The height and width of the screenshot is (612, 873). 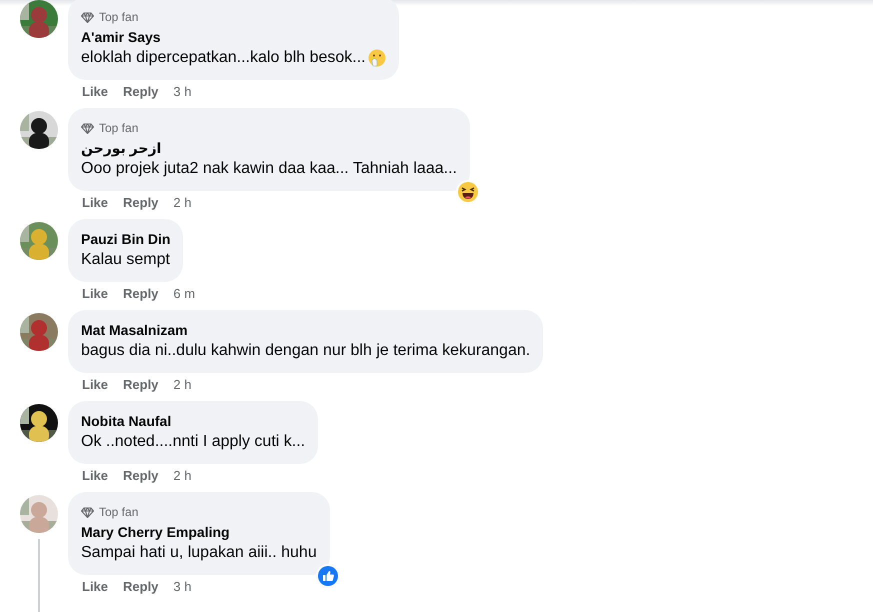 I want to click on commenter-name: Pauzi Bin Din, so click(x=125, y=239).